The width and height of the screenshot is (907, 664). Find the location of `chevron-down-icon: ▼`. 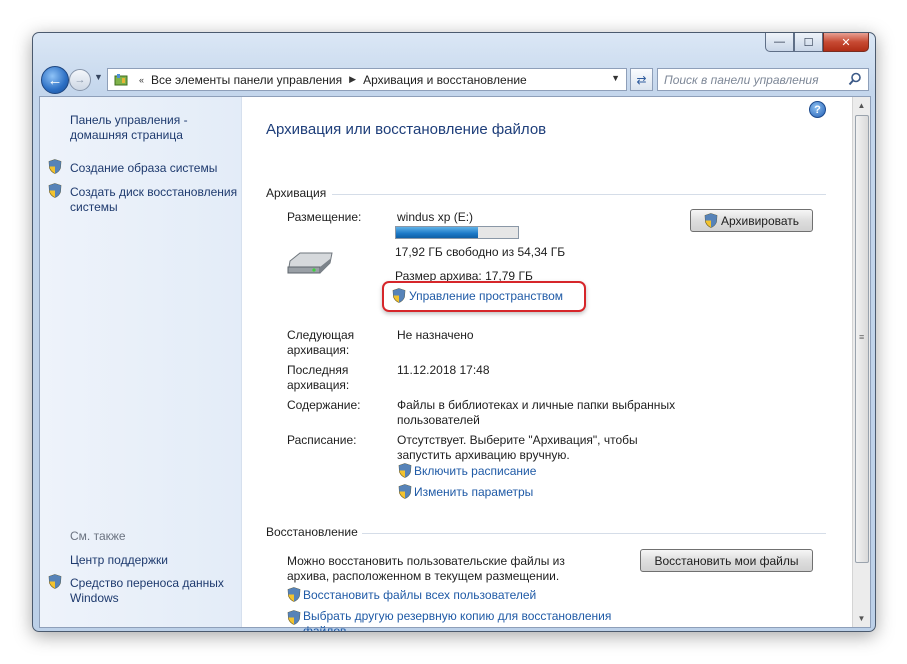

chevron-down-icon: ▼ is located at coordinates (98, 77).